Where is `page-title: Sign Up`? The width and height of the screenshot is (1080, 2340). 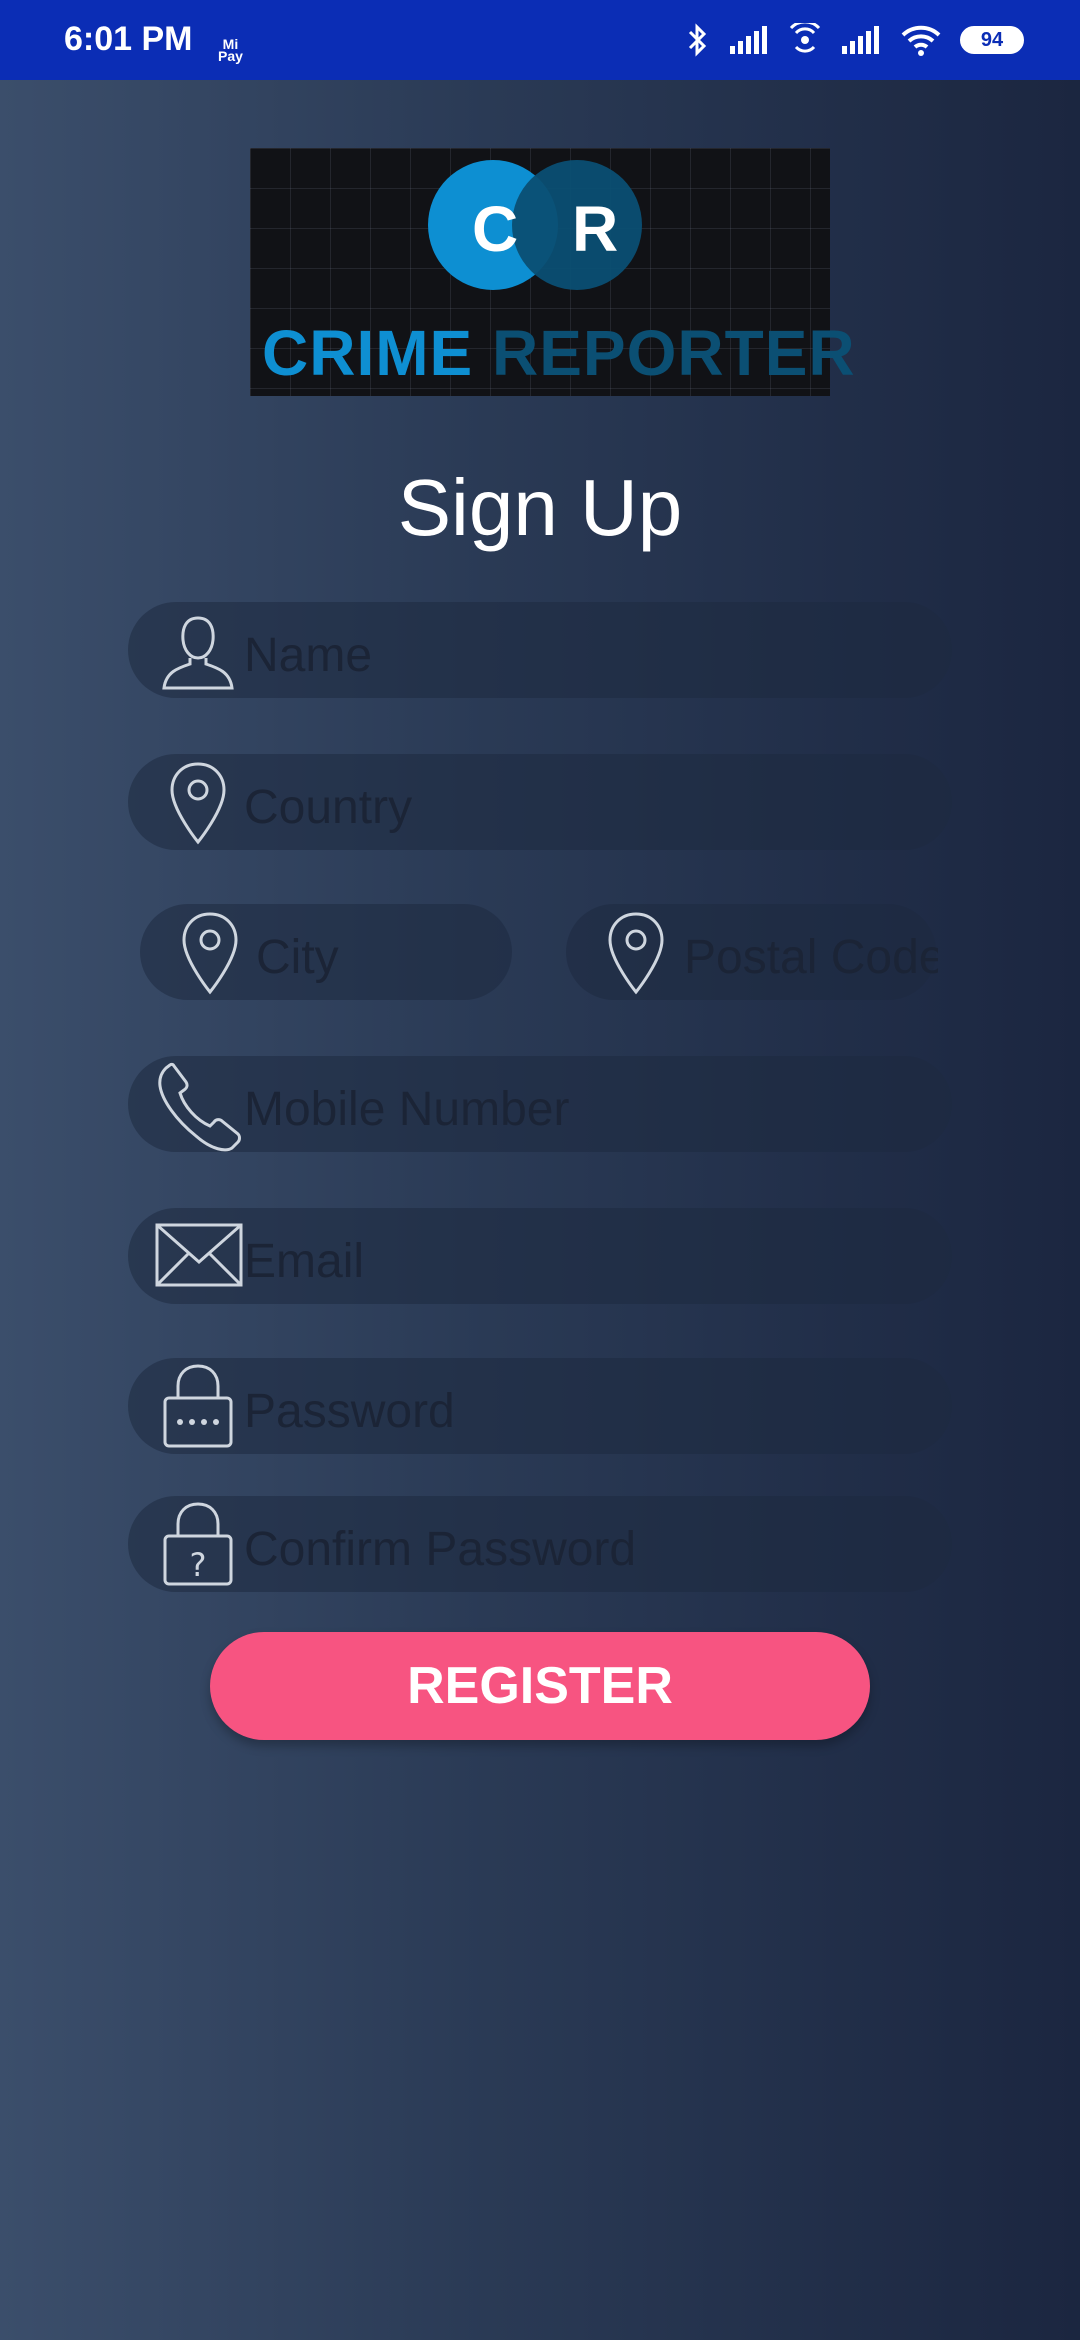
page-title: Sign Up is located at coordinates (540, 507).